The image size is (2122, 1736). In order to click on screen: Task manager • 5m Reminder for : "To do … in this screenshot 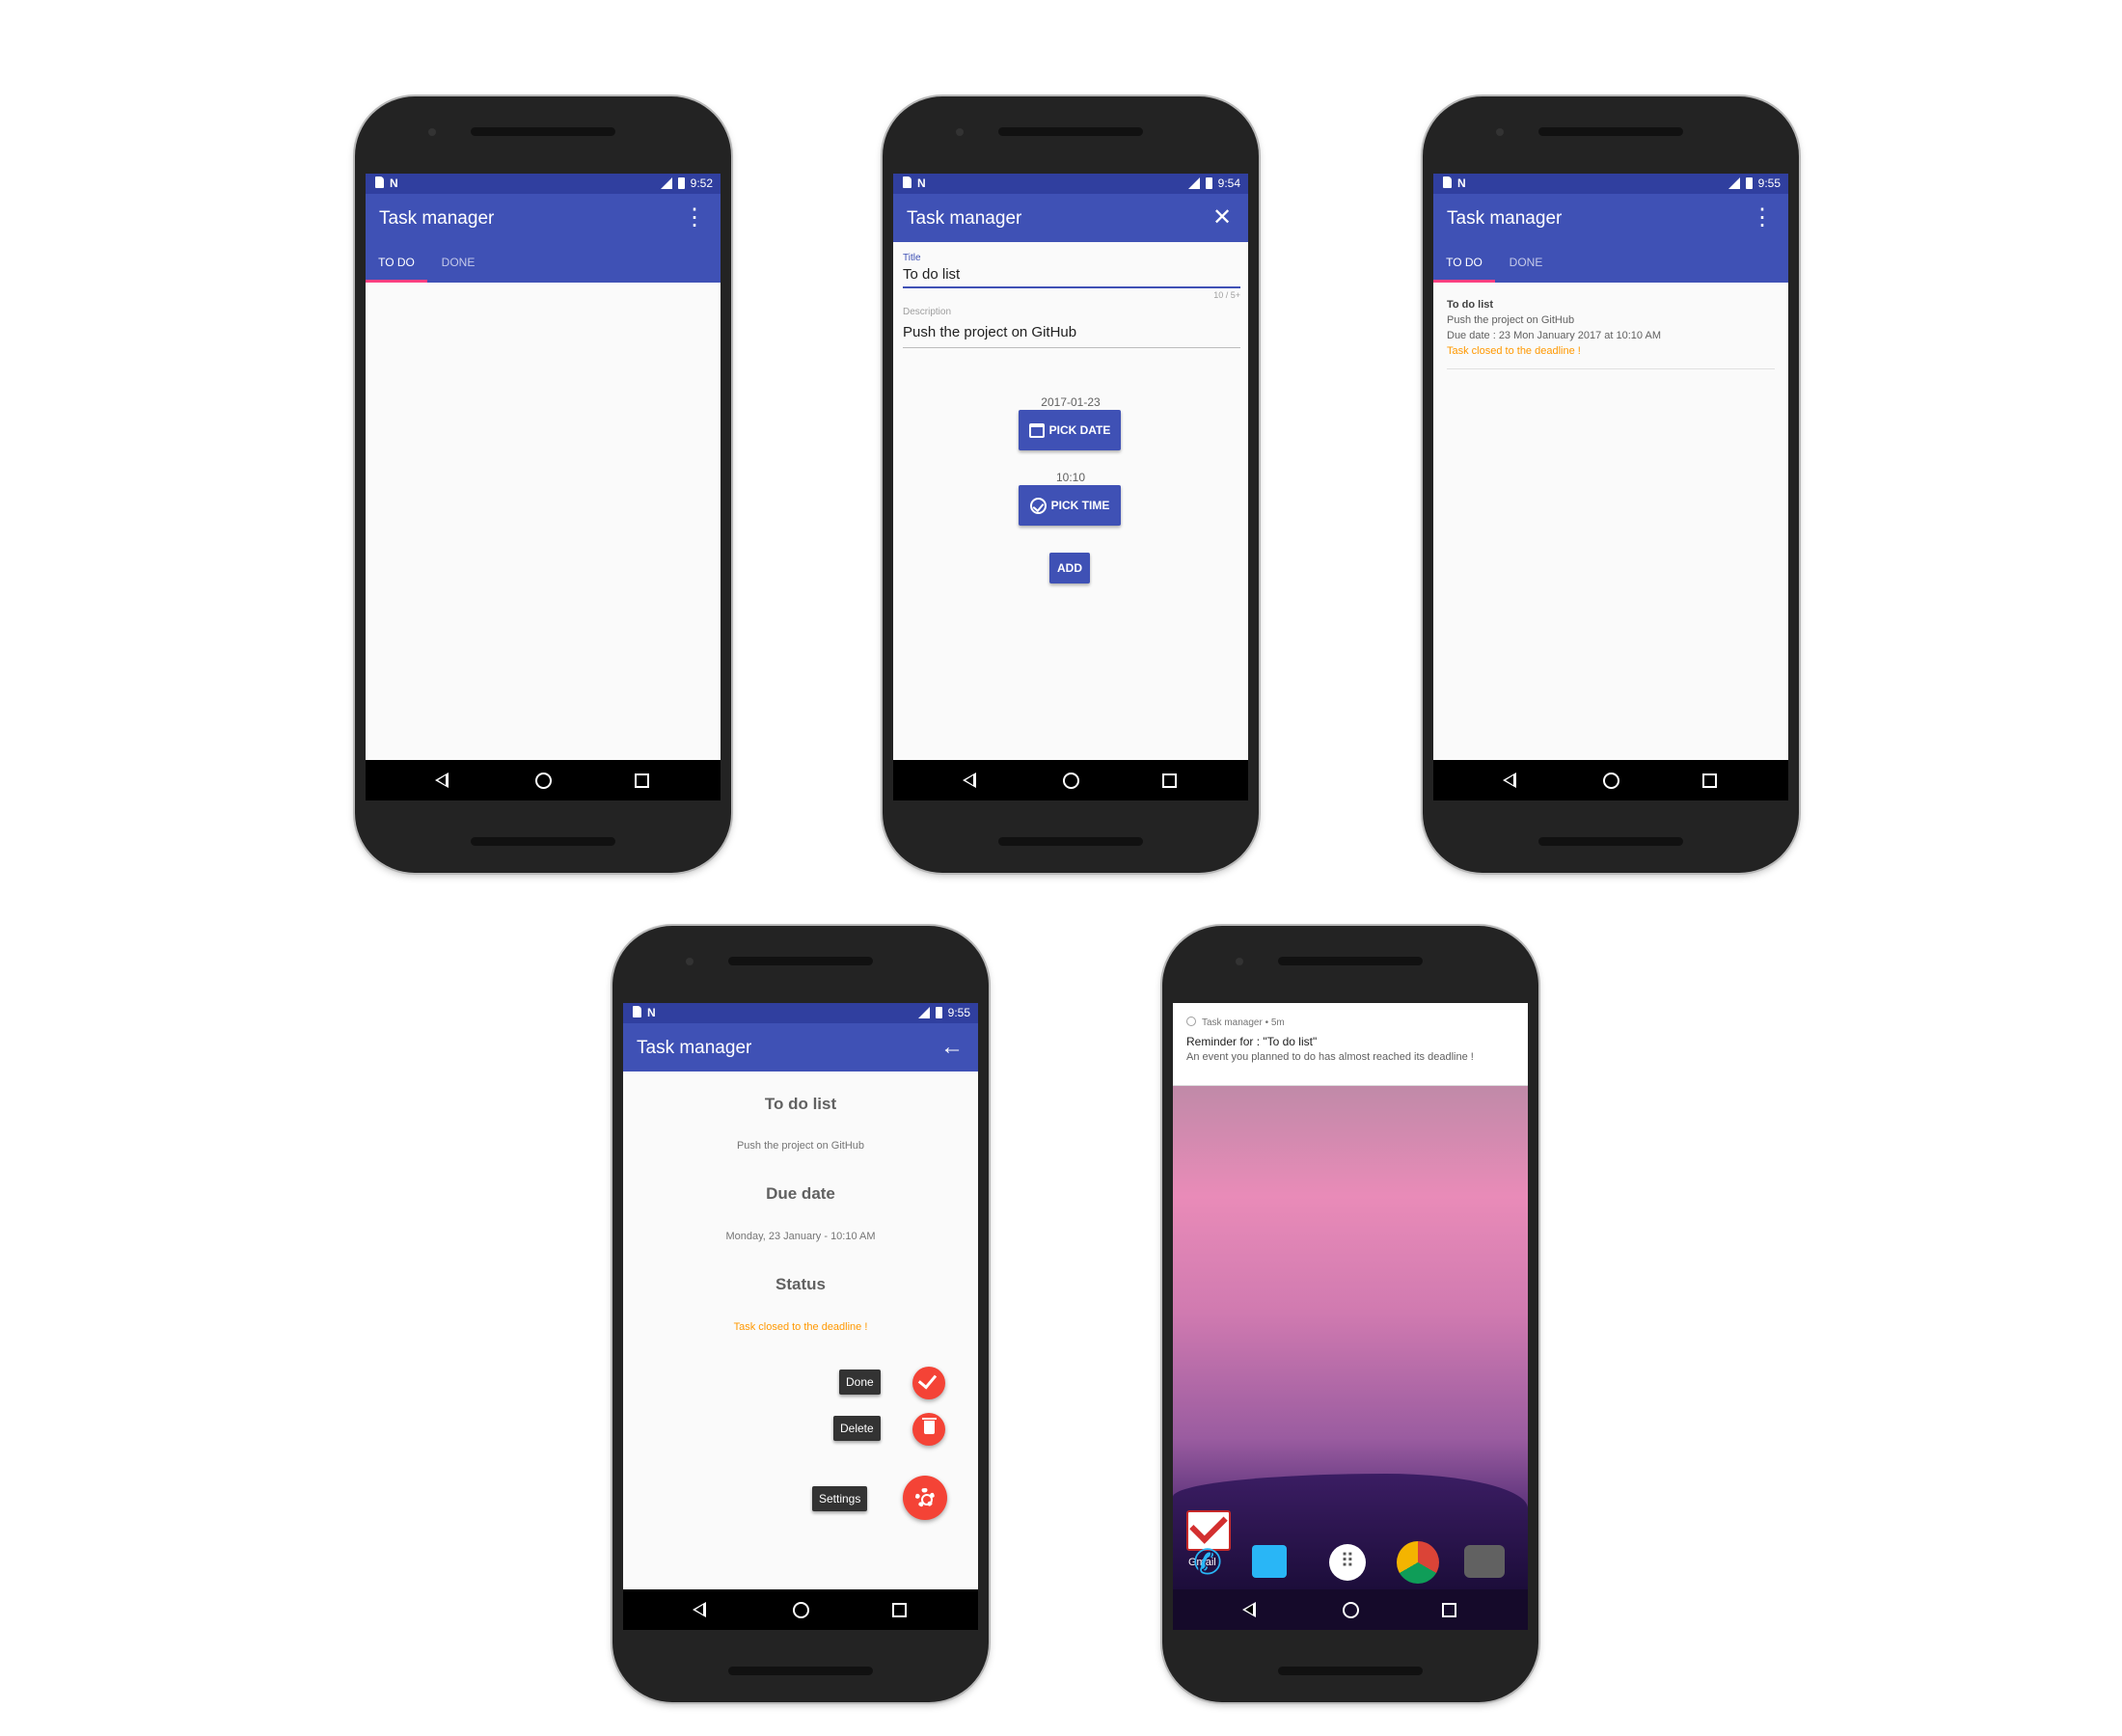, I will do `click(1351, 1316)`.